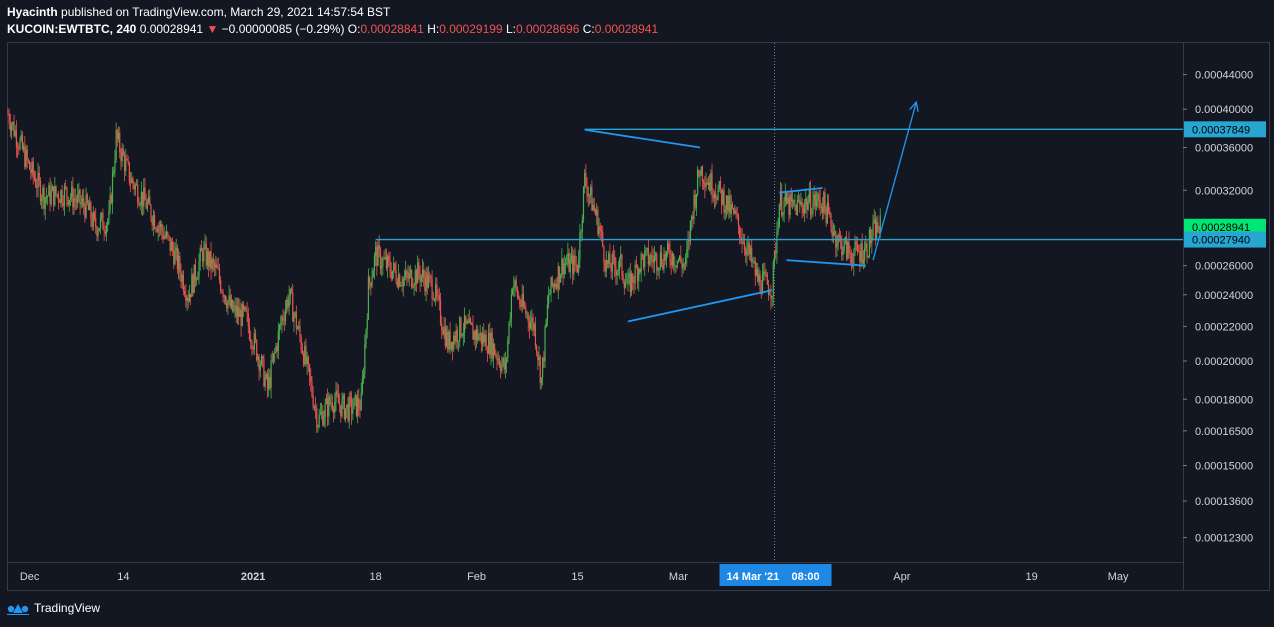  I want to click on projection-arrow, so click(894, 181).